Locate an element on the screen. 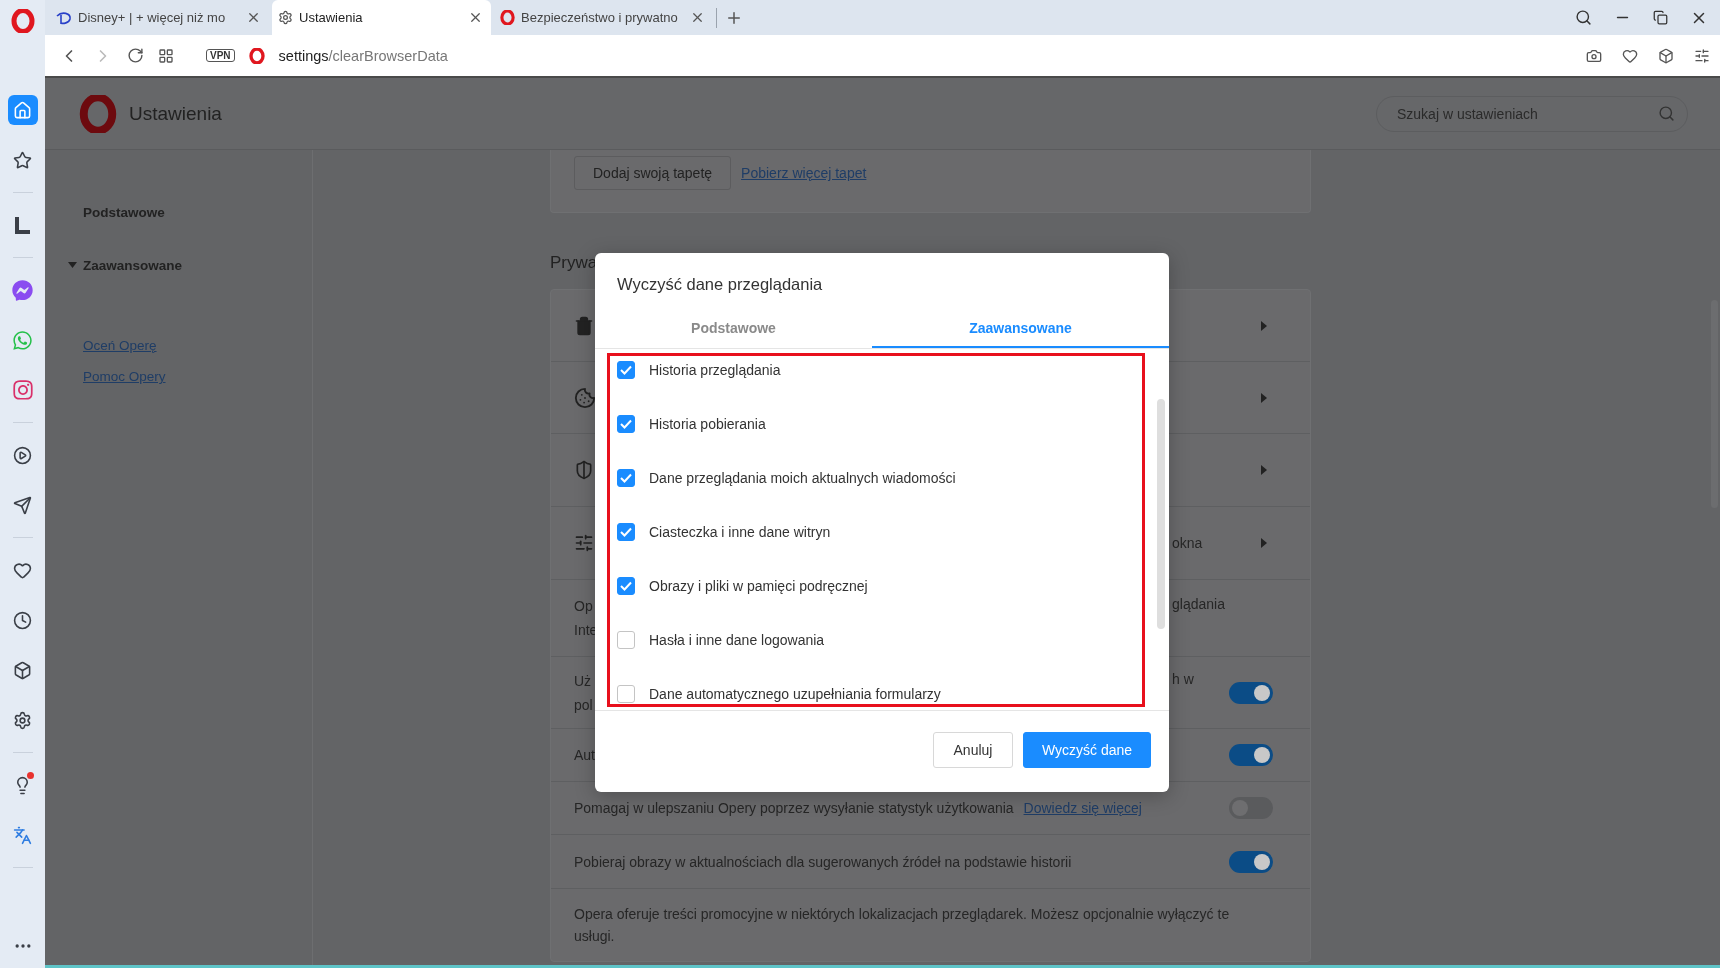 The height and width of the screenshot is (968, 1720). tab-title: Bezpieczeństwo i prywatno is located at coordinates (600, 17).